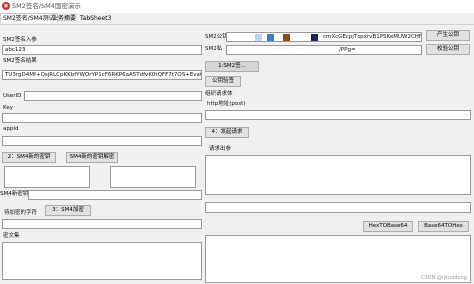 The width and height of the screenshot is (474, 284). Describe the element at coordinates (113, 96) in the screenshot. I see `userid-field` at that location.